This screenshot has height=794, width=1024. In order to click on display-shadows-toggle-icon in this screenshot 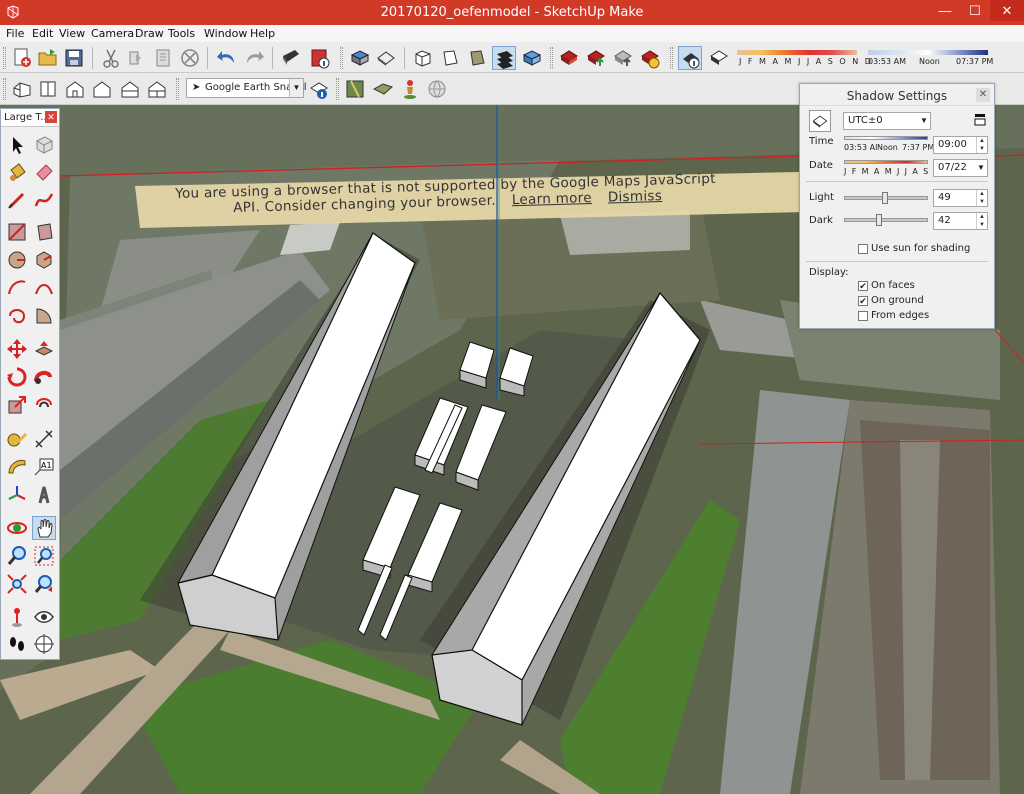, I will do `click(820, 121)`.